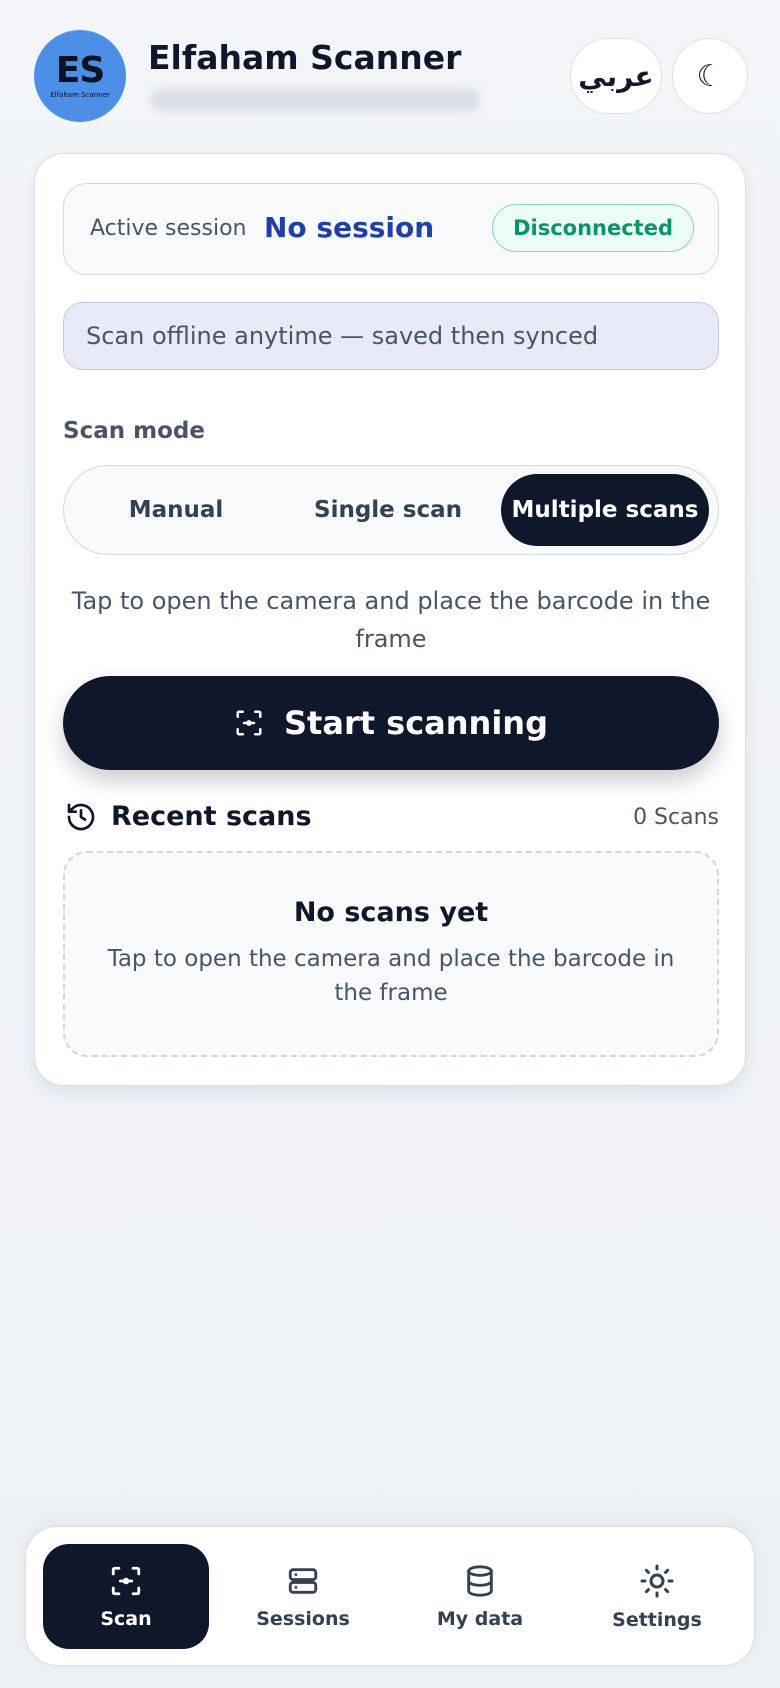  What do you see at coordinates (391, 821) in the screenshot?
I see `recent-scans-header: Recent scans 0 Scans` at bounding box center [391, 821].